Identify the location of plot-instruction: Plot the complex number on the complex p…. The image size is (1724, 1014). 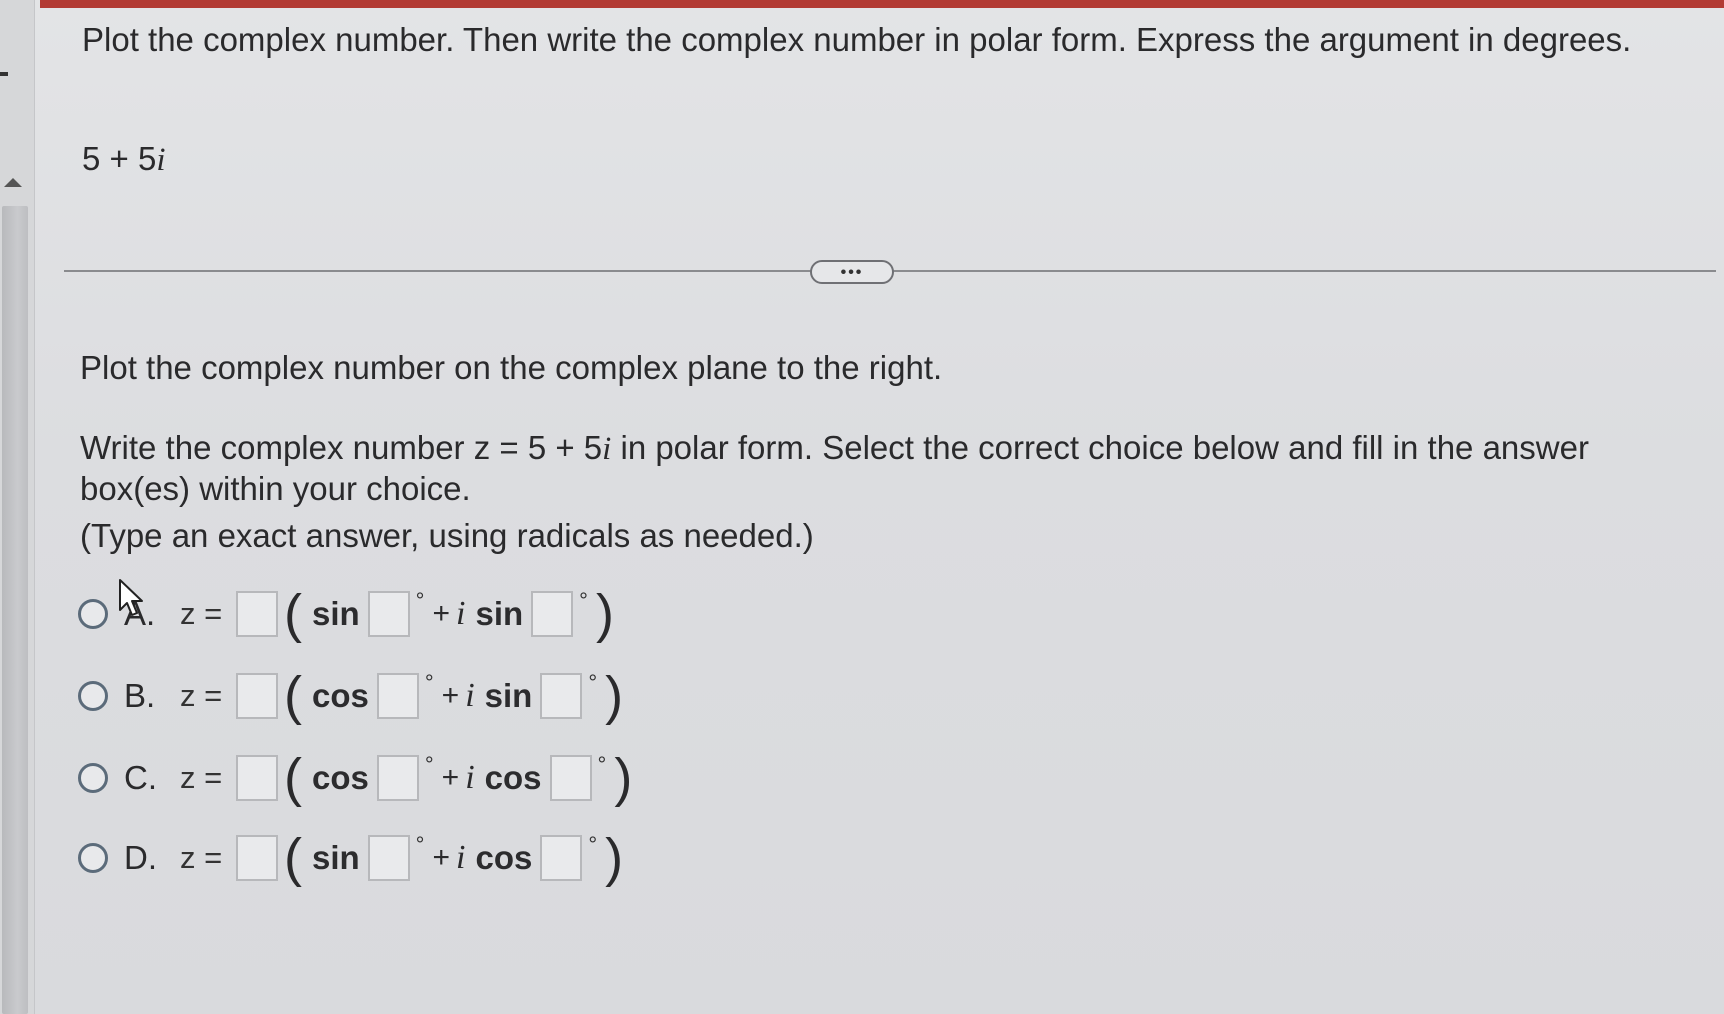
(511, 367).